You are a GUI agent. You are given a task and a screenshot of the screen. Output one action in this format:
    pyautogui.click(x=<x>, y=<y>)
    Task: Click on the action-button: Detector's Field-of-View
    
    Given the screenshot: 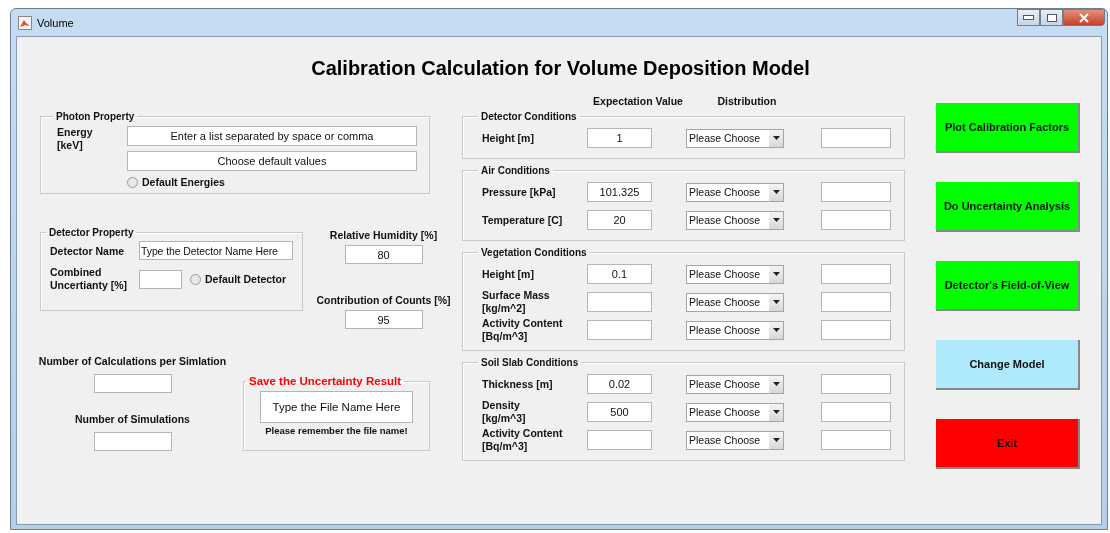 What is the action you would take?
    pyautogui.click(x=1008, y=286)
    